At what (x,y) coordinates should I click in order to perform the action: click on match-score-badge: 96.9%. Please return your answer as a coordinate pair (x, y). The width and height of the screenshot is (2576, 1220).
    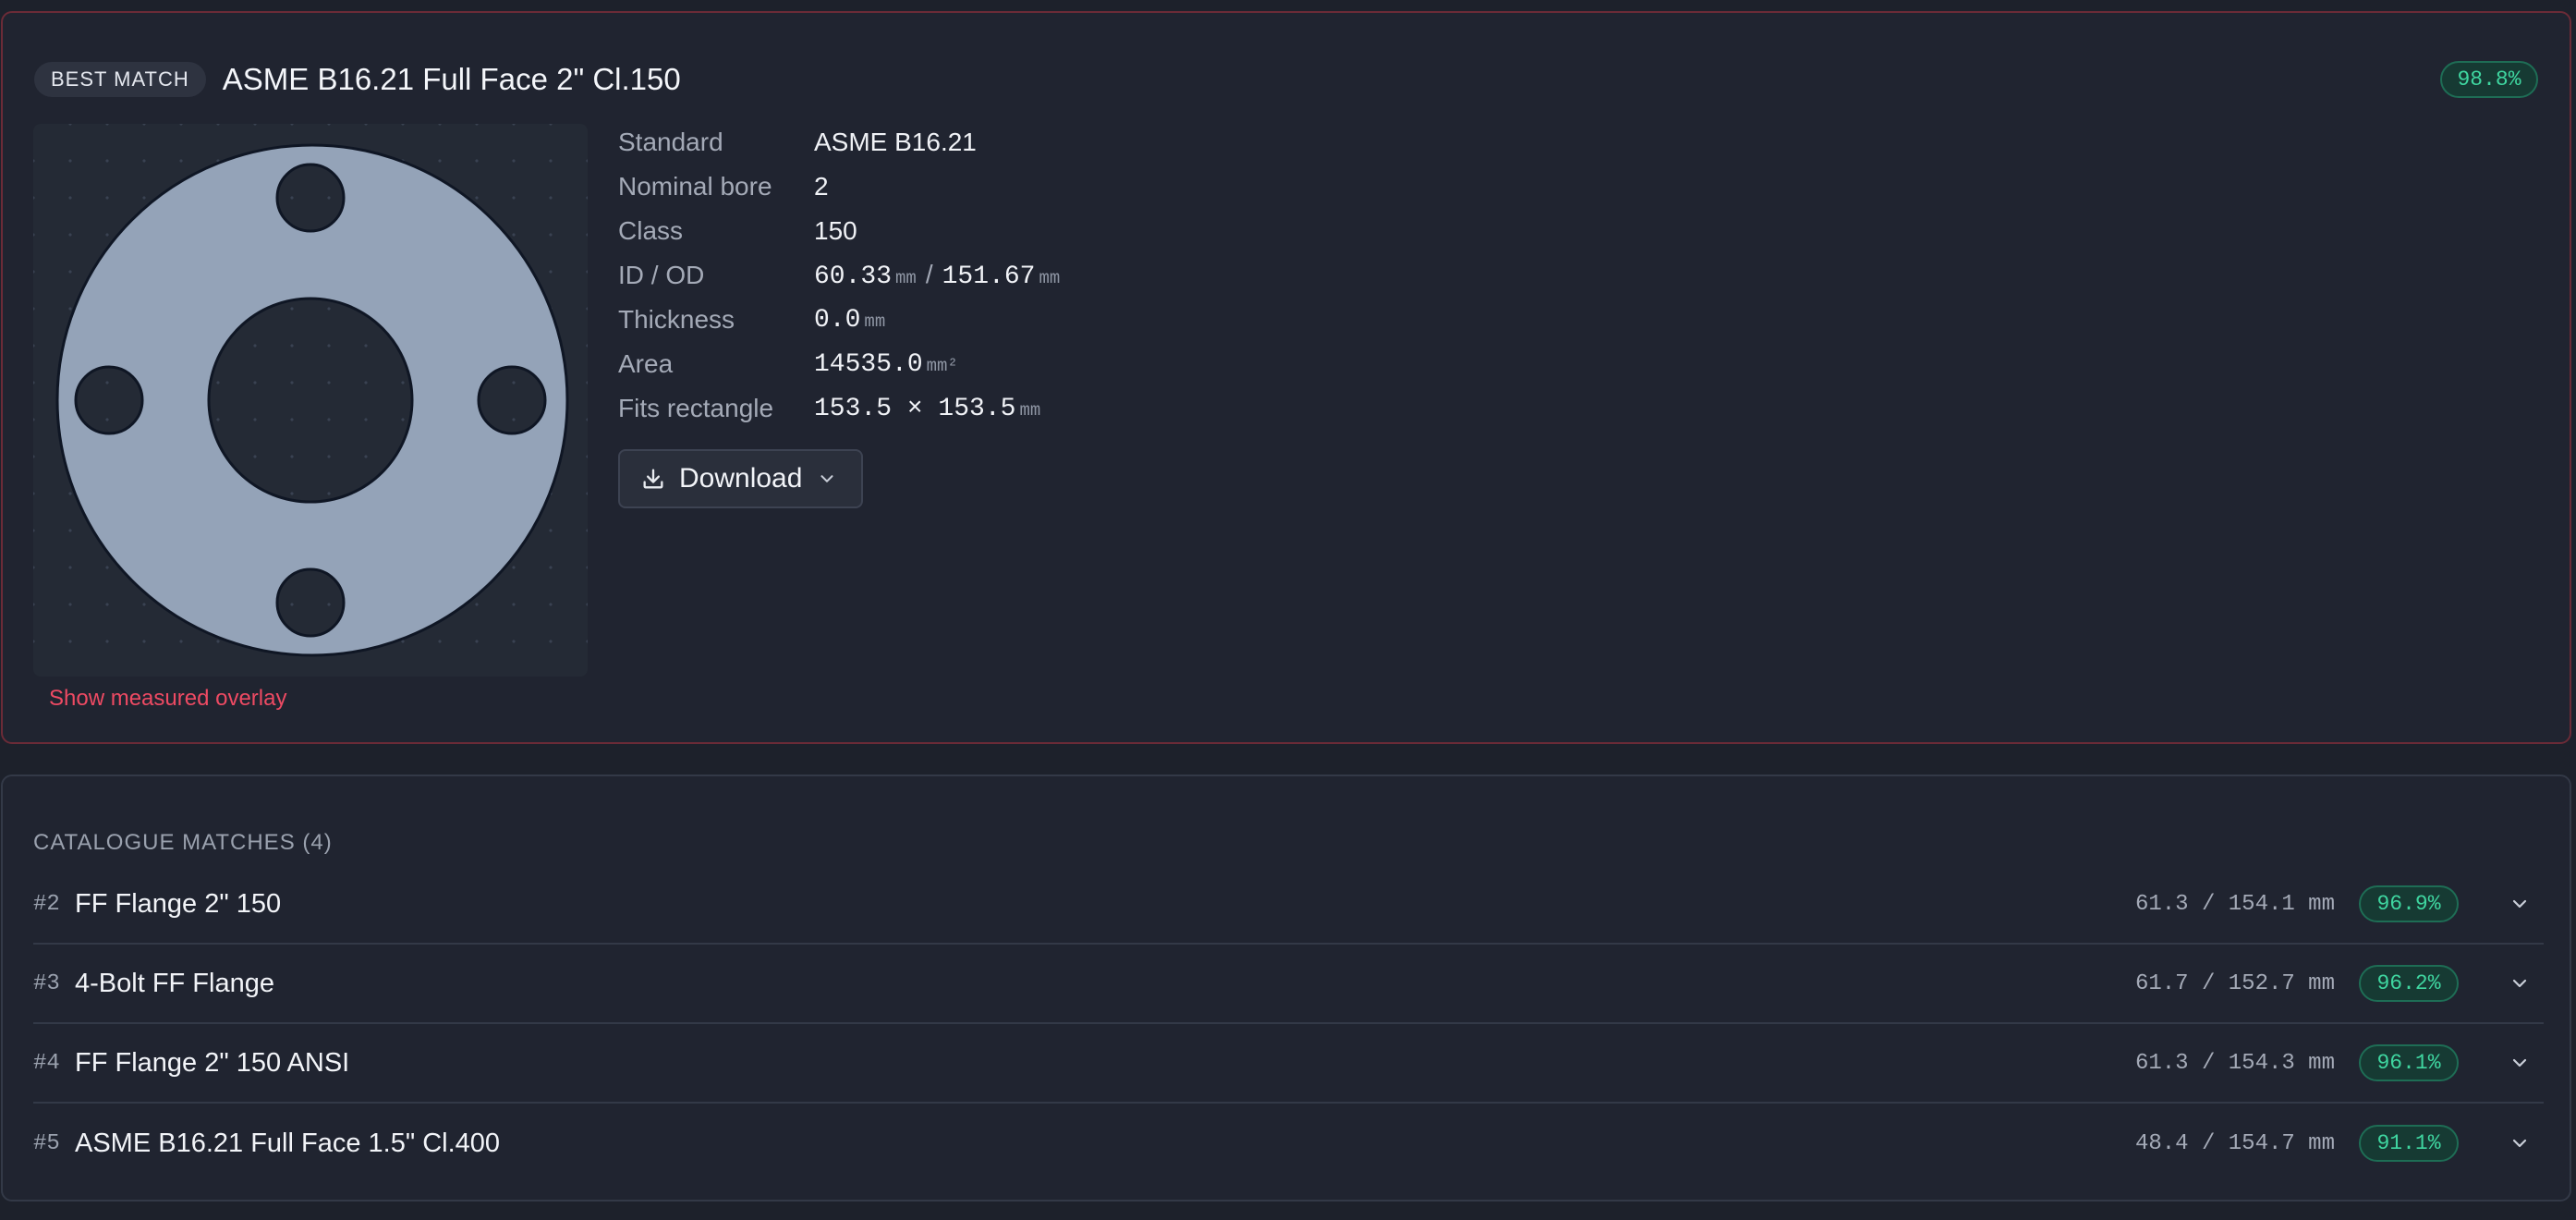
    Looking at the image, I should click on (2409, 904).